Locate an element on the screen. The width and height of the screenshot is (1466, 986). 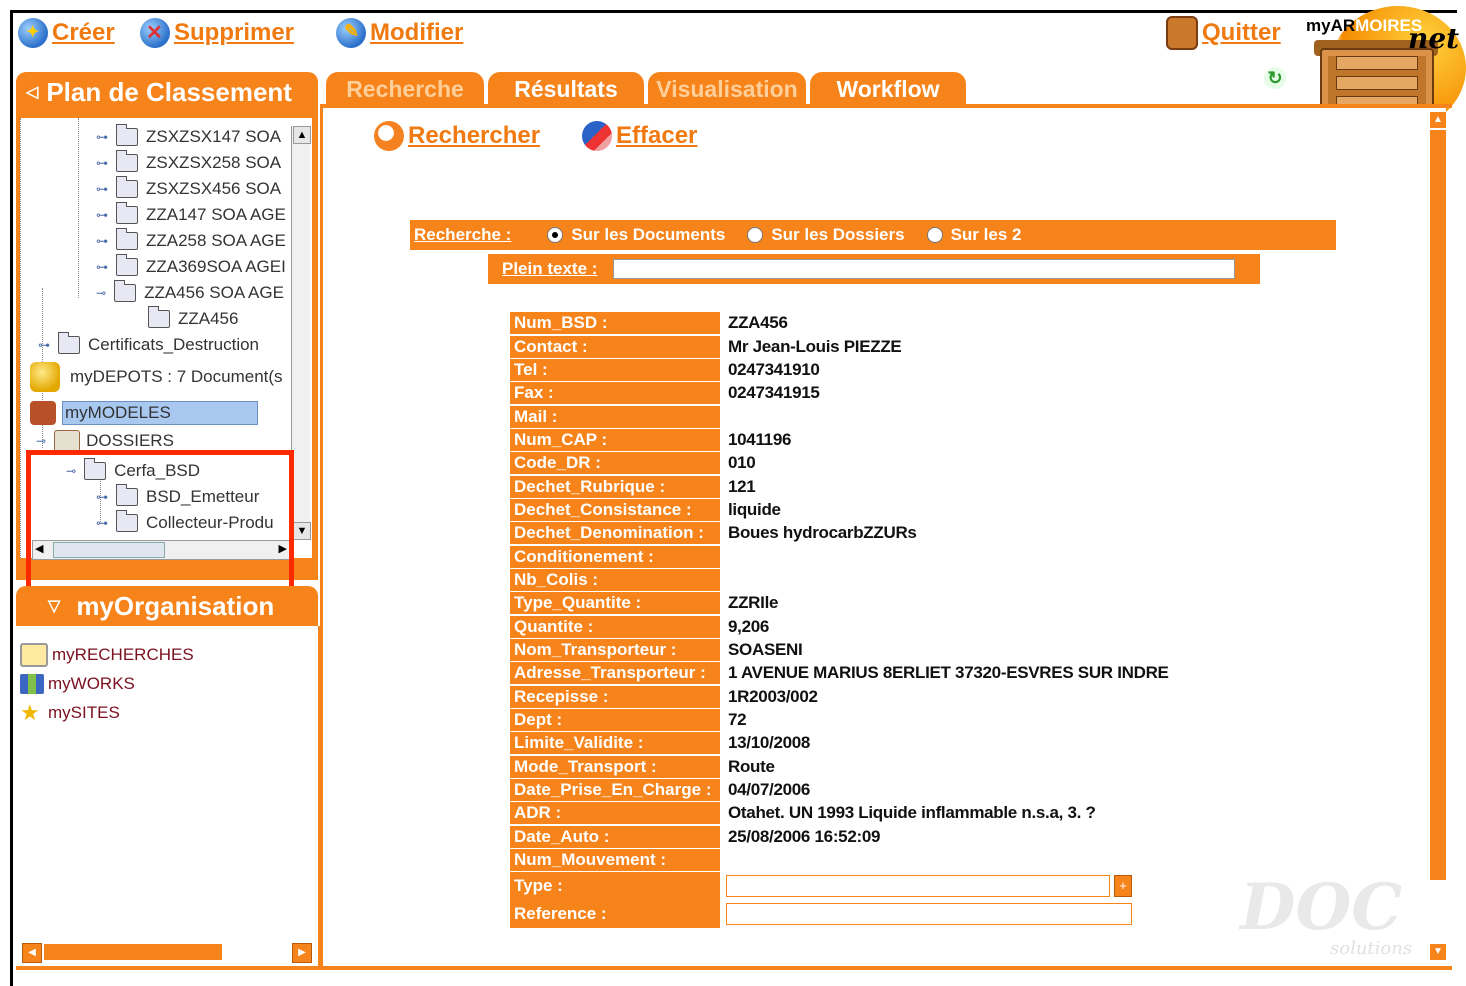
field-label: Num_CAP : is located at coordinates (615, 440).